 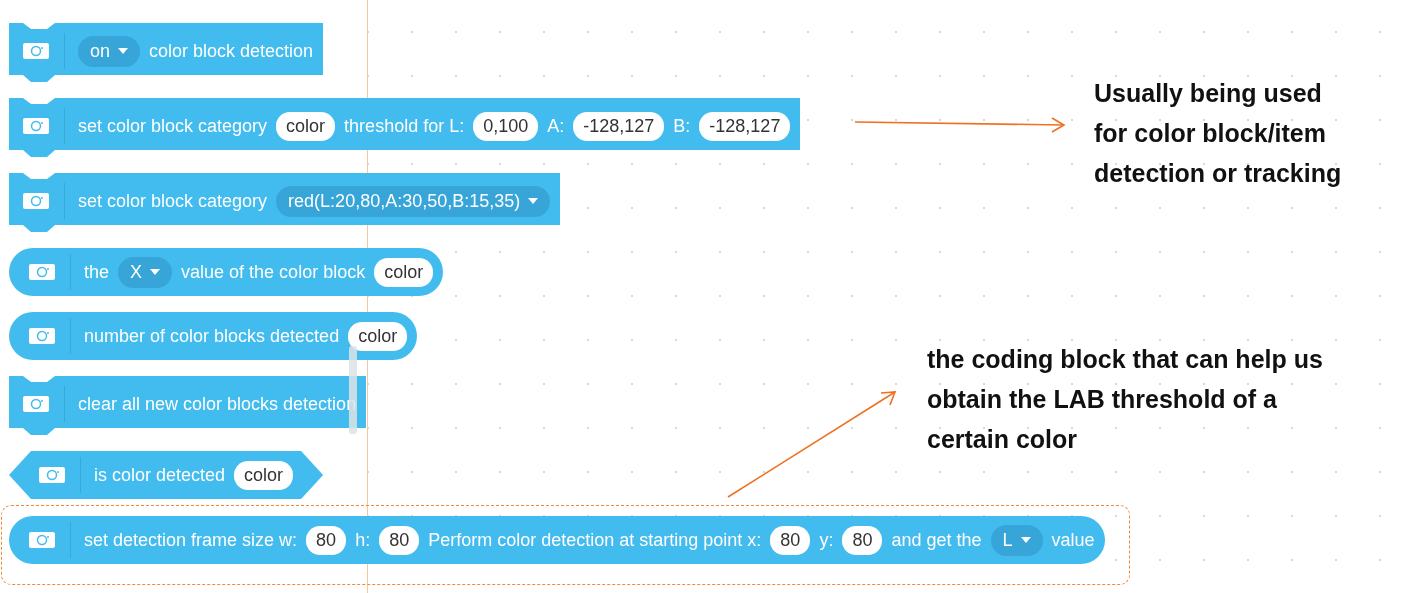 I want to click on block-label: value of the color block, so click(x=273, y=272).